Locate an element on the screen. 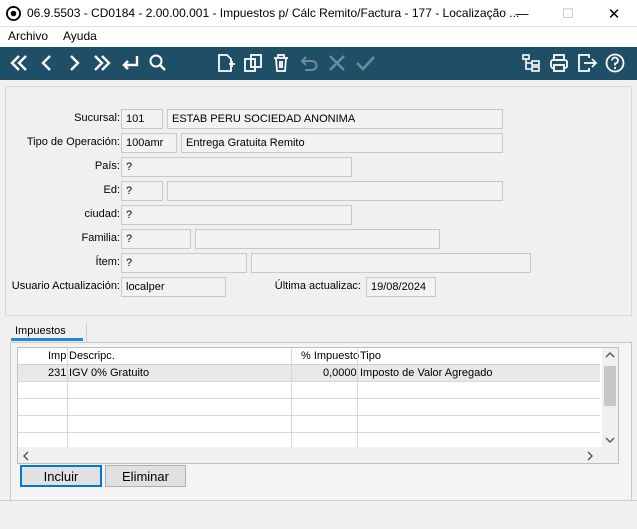 Image resolution: width=637 pixels, height=529 pixels. copy-record-icon is located at coordinates (253, 63).